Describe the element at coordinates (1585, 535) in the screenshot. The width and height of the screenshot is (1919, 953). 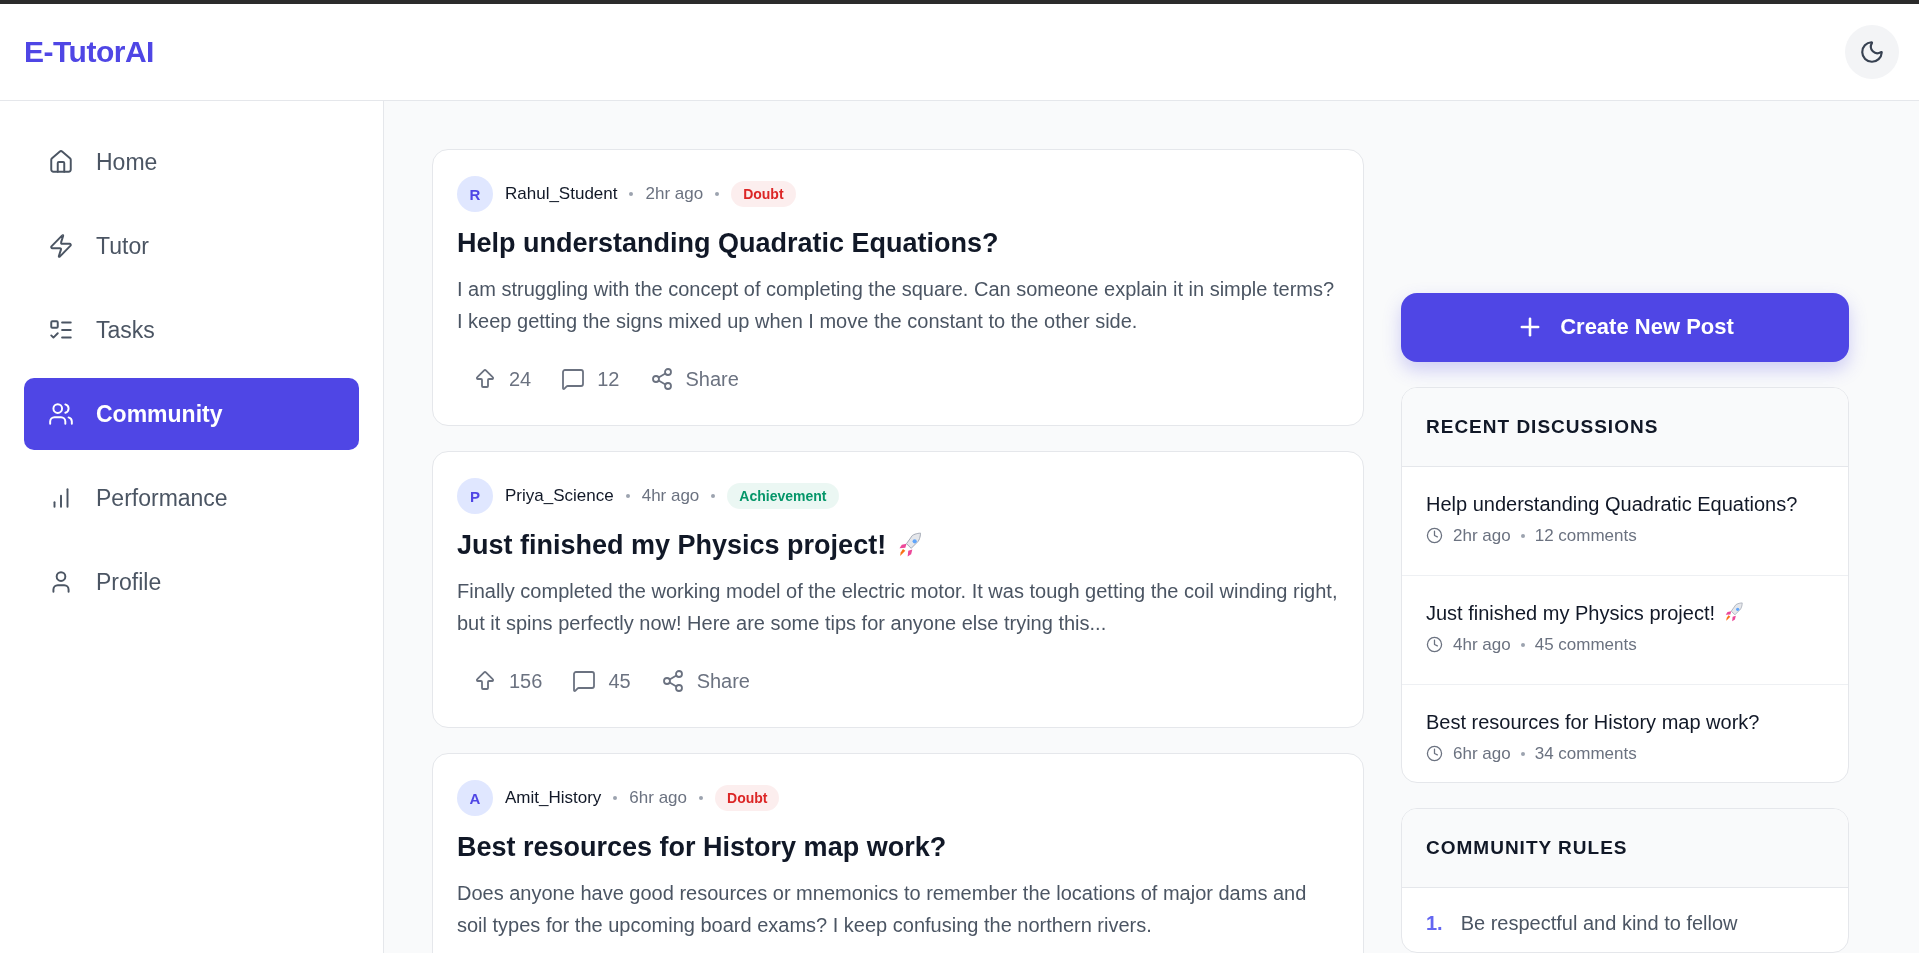
I see `comment-count: 12 comments` at that location.